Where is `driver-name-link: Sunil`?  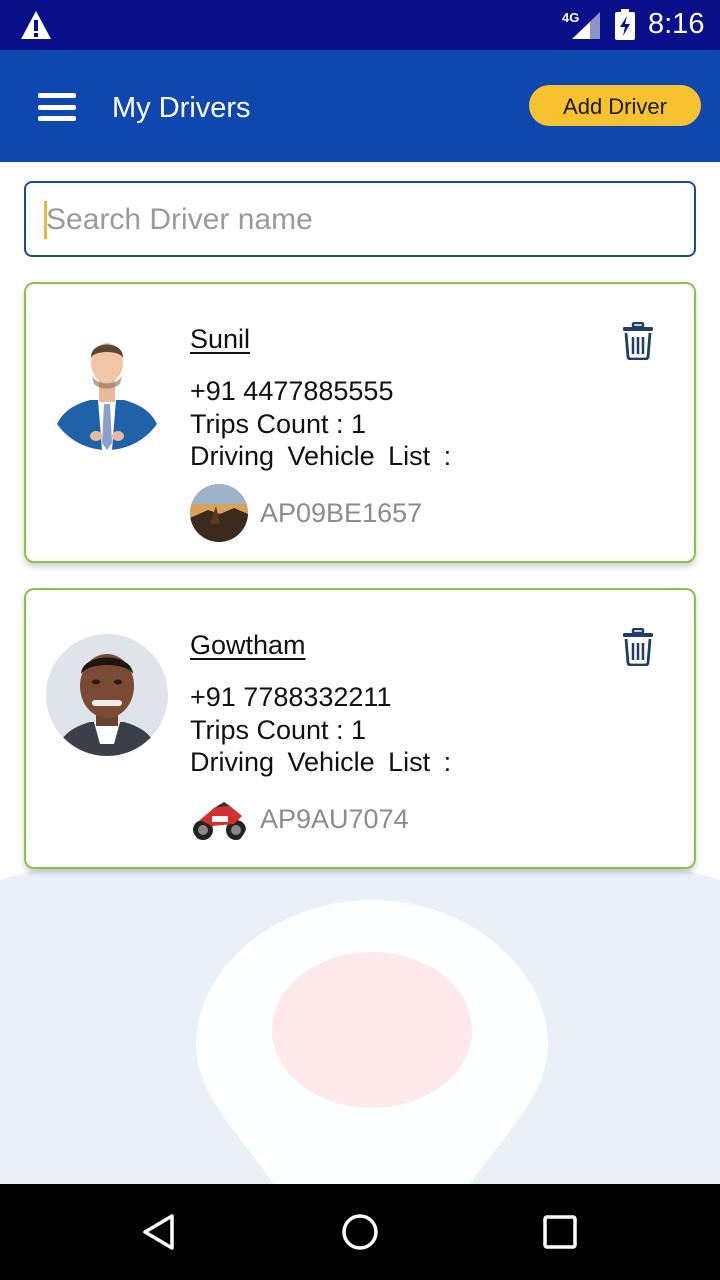
driver-name-link: Sunil is located at coordinates (220, 339).